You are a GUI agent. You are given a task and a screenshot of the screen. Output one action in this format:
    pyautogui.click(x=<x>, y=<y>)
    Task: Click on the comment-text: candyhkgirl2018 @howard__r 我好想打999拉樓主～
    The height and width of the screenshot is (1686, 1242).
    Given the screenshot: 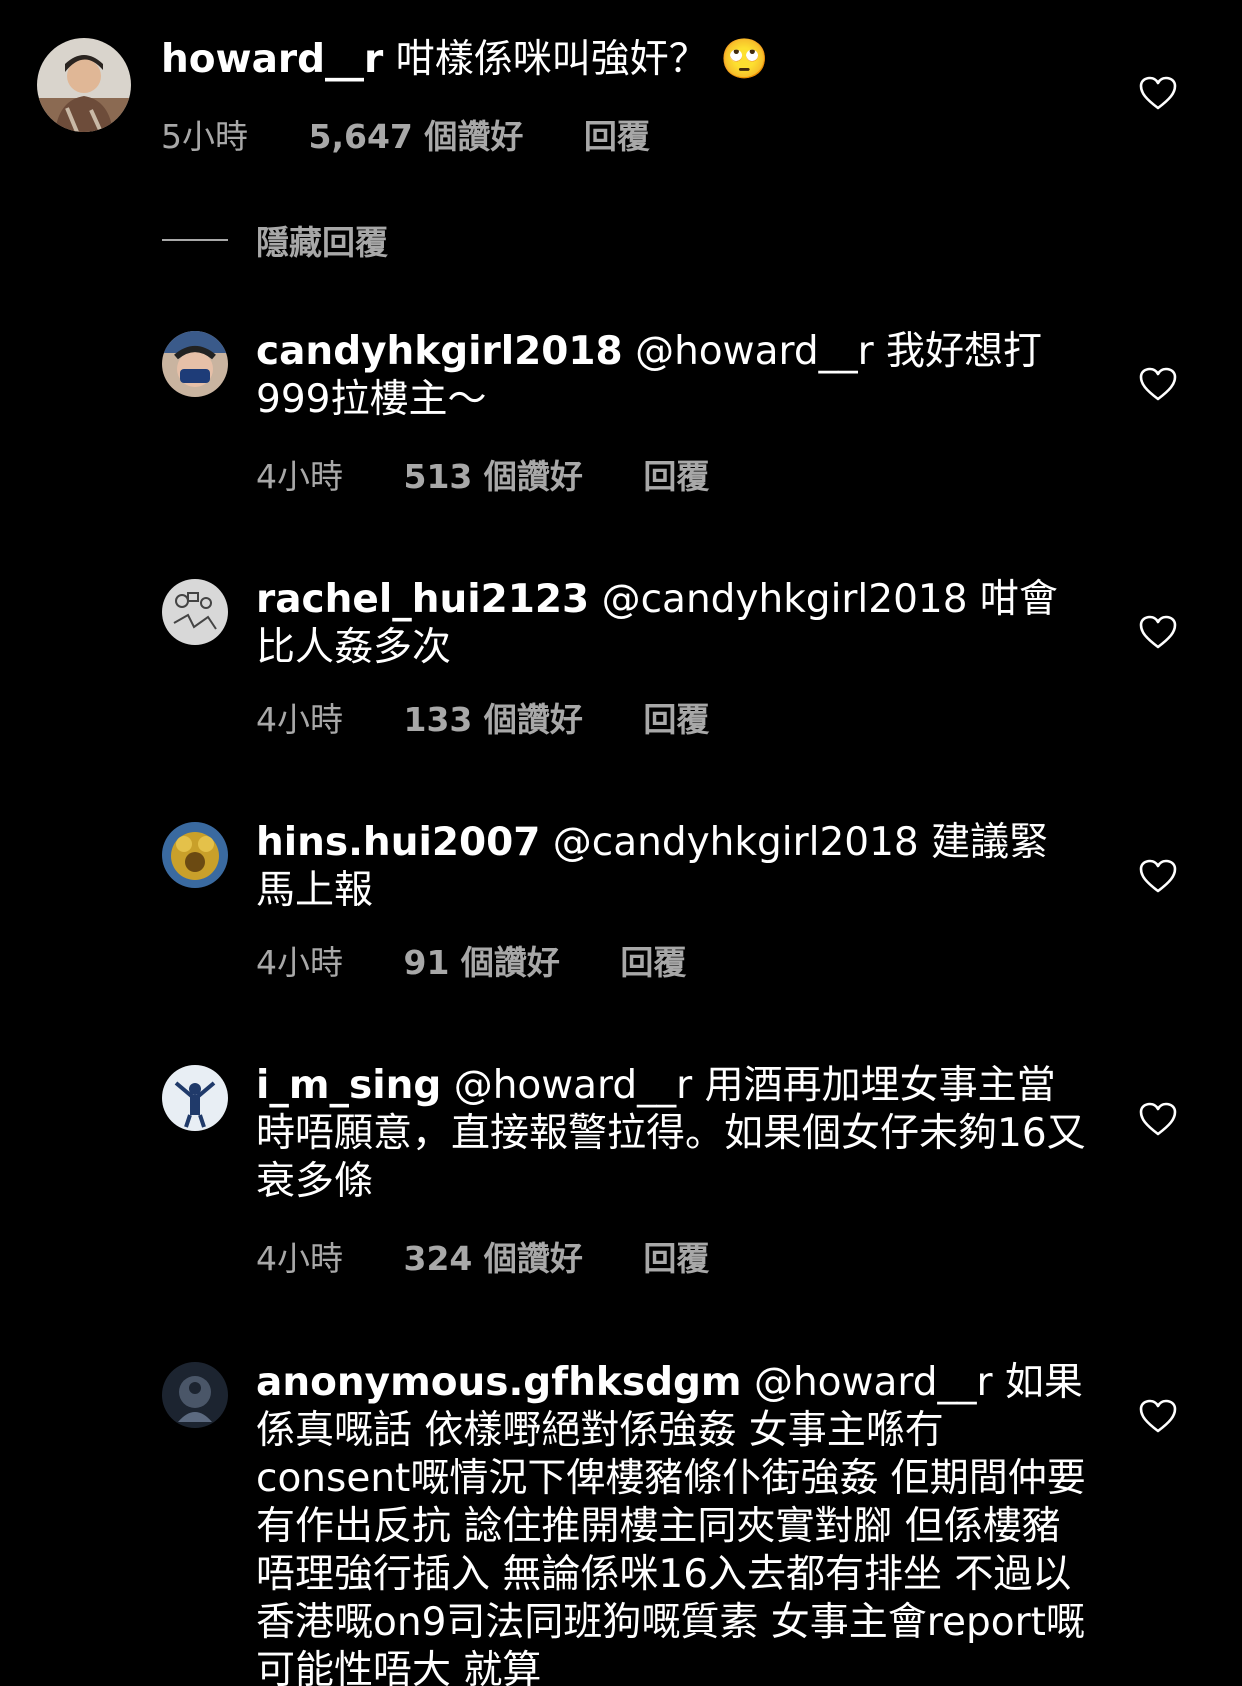 What is the action you would take?
    pyautogui.click(x=671, y=376)
    